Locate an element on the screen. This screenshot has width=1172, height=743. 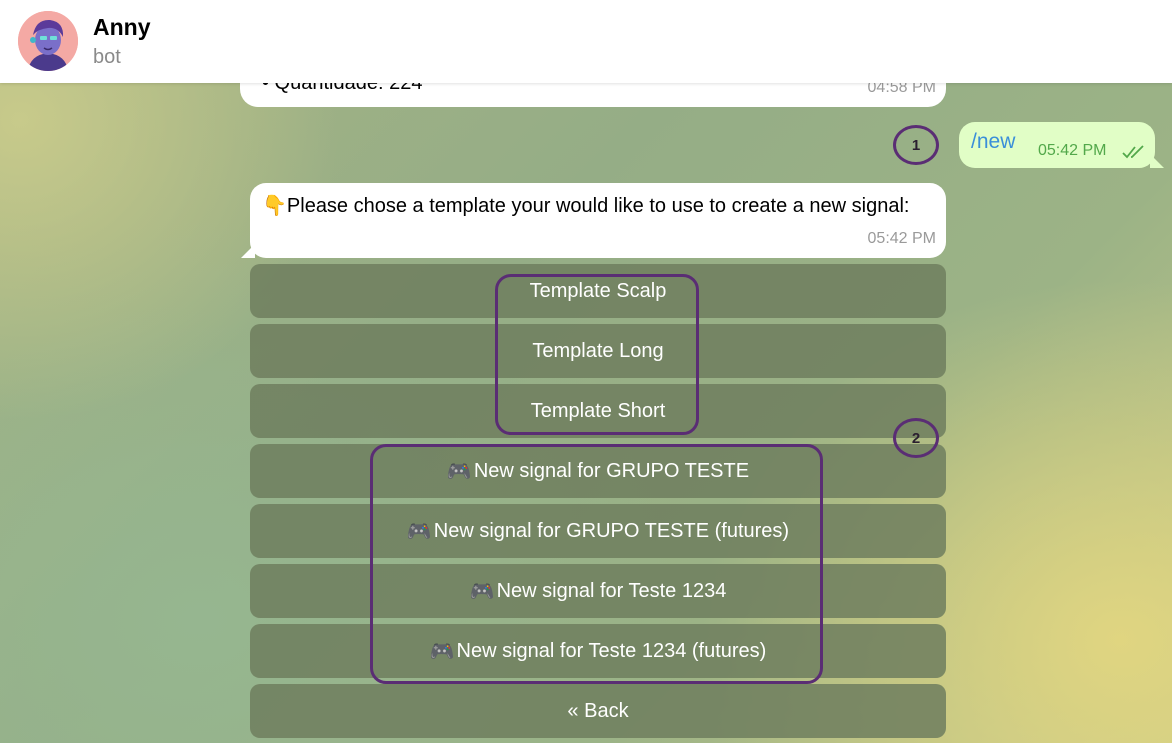
button-new-signal-grupo-teste: 🎮 New signal for GRUPO TESTE is located at coordinates (598, 471).